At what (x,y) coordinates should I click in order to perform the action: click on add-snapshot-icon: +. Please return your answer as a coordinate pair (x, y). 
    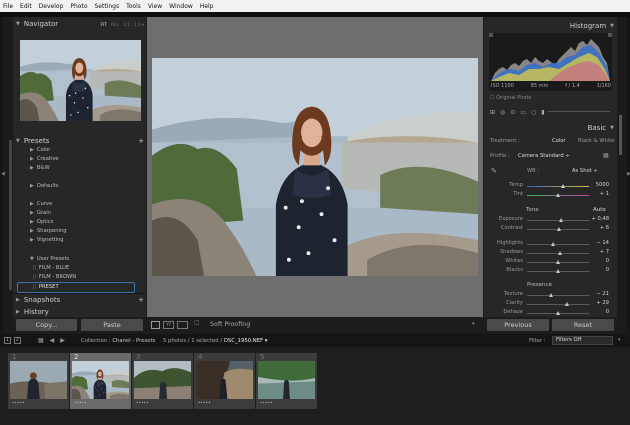
    Looking at the image, I should click on (141, 300).